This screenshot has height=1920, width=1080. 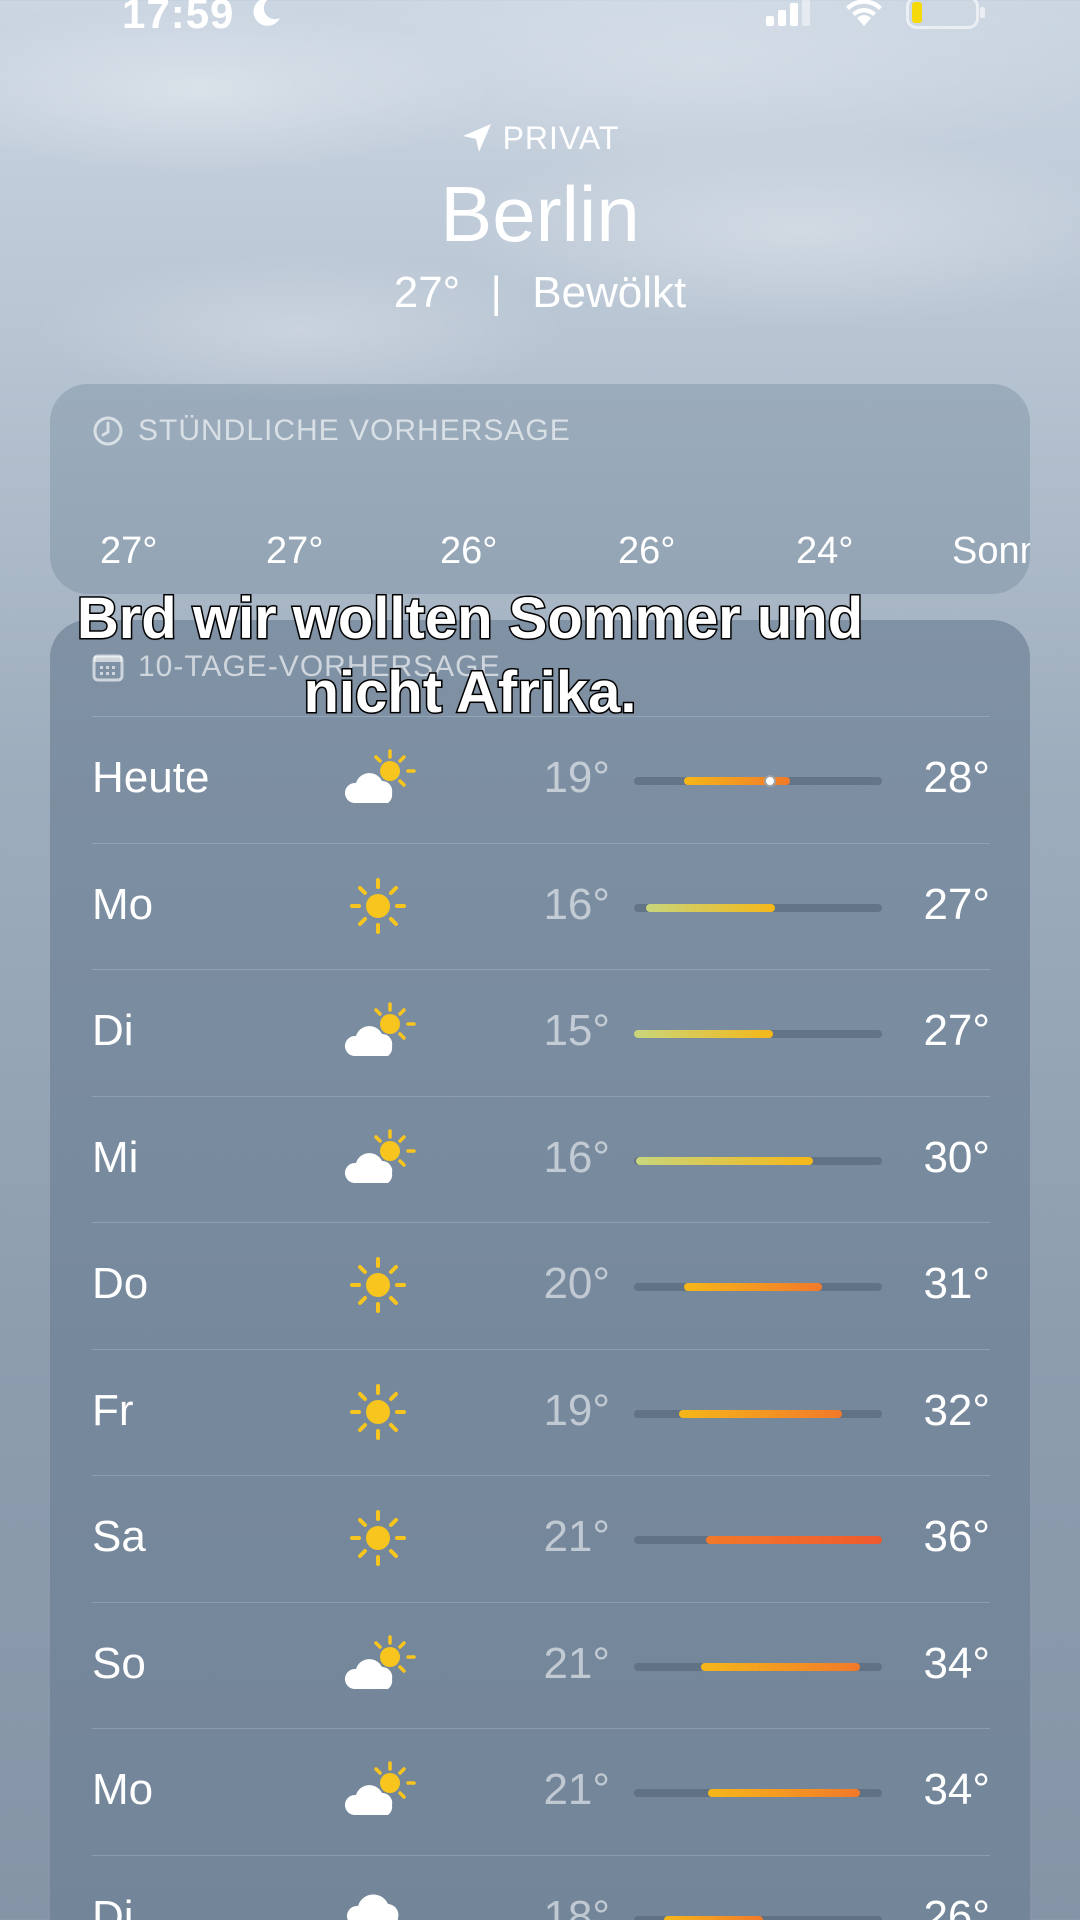 I want to click on day-name: Heute, so click(x=151, y=777).